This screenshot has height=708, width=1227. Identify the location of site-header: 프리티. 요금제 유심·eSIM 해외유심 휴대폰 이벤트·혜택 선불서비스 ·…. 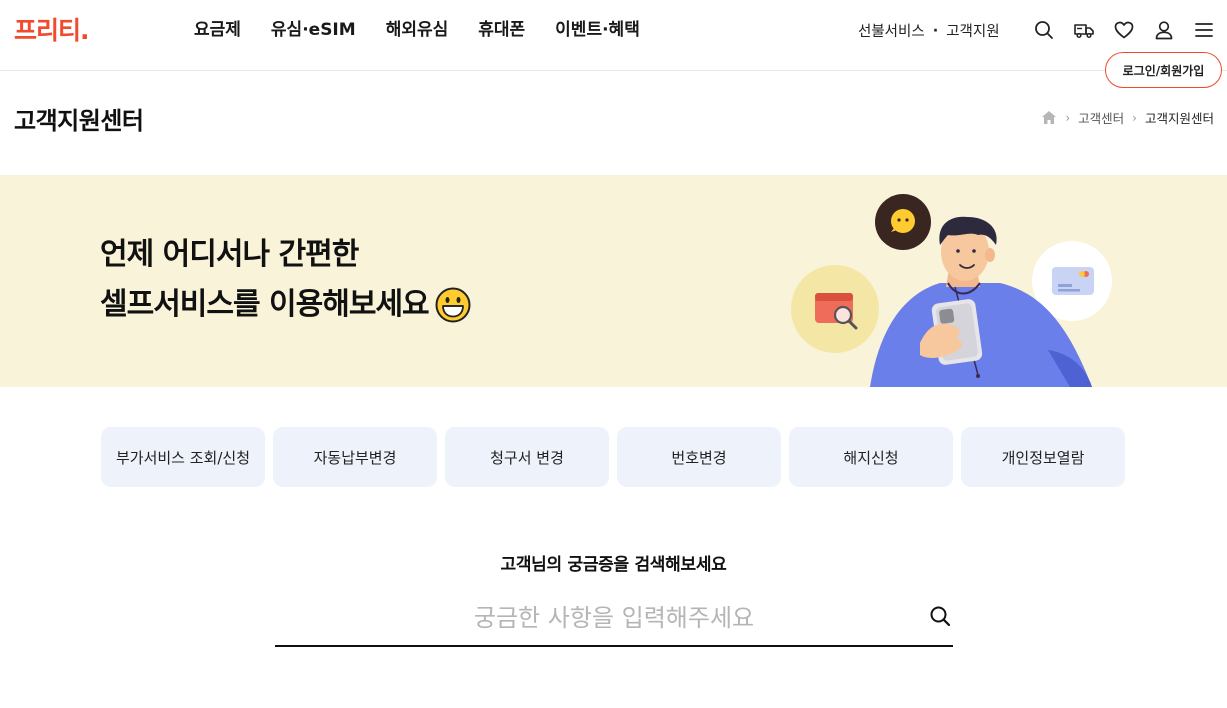
(613, 35).